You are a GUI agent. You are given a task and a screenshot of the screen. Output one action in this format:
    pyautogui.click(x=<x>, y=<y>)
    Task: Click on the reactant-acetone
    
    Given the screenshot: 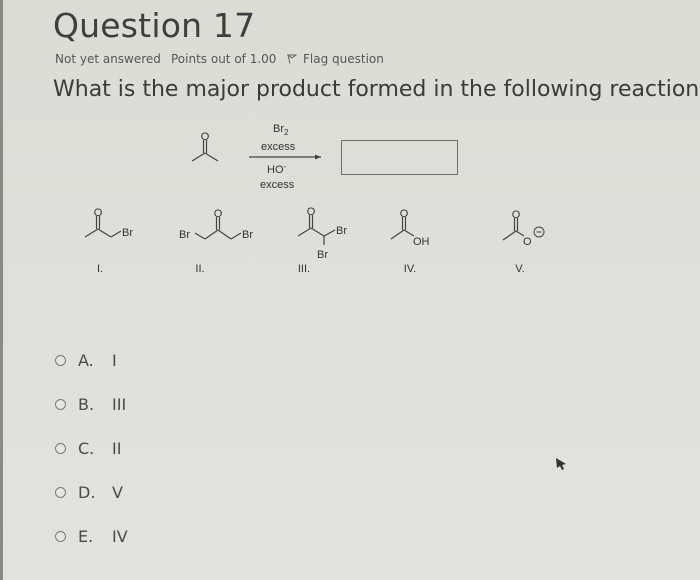 What is the action you would take?
    pyautogui.click(x=205, y=151)
    